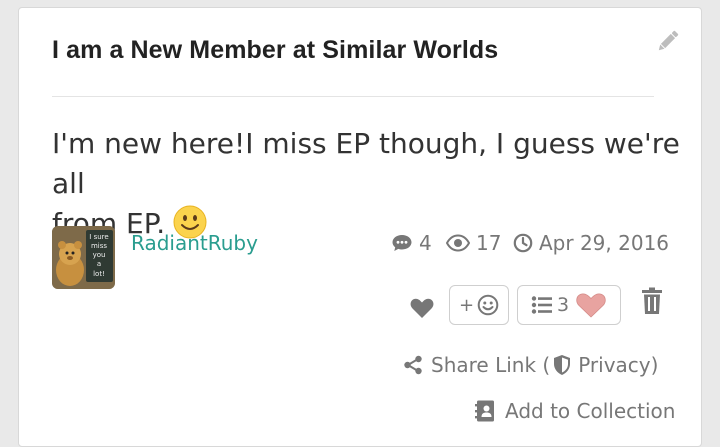  Describe the element at coordinates (563, 305) in the screenshot. I see `reactions-count: 3` at that location.